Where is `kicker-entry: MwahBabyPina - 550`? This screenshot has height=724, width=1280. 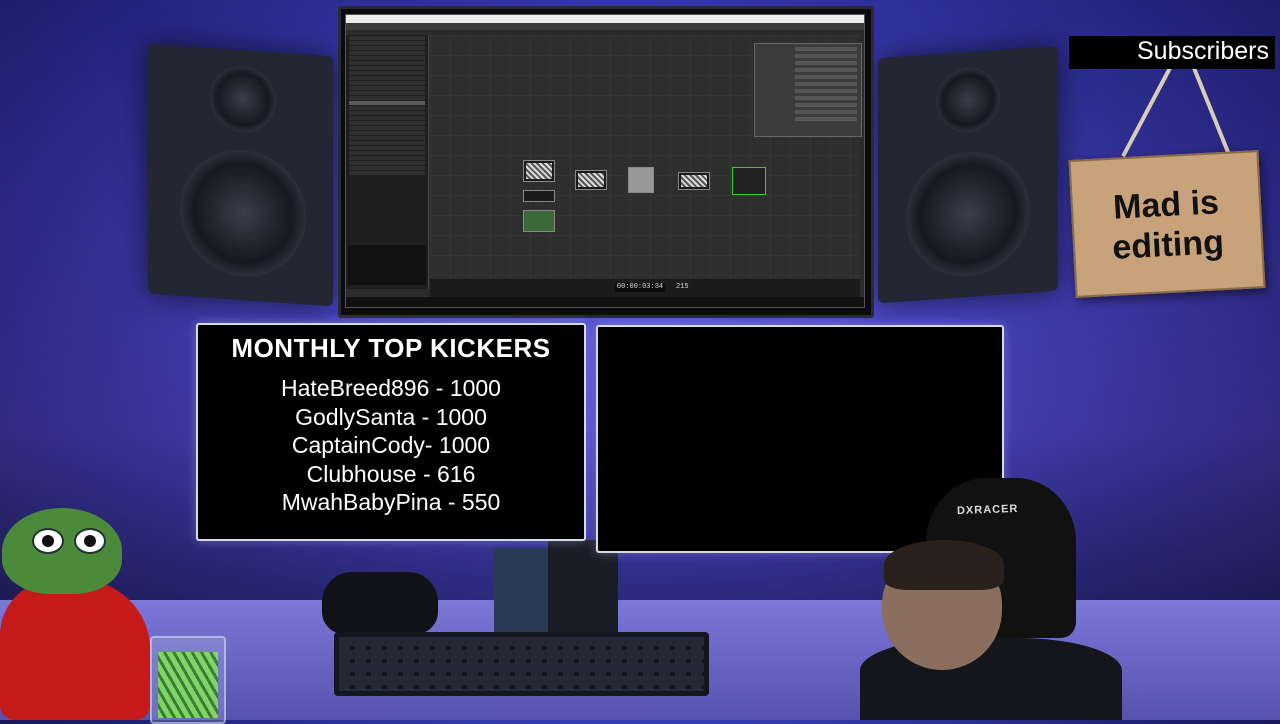
kicker-entry: MwahBabyPina - 550 is located at coordinates (391, 502).